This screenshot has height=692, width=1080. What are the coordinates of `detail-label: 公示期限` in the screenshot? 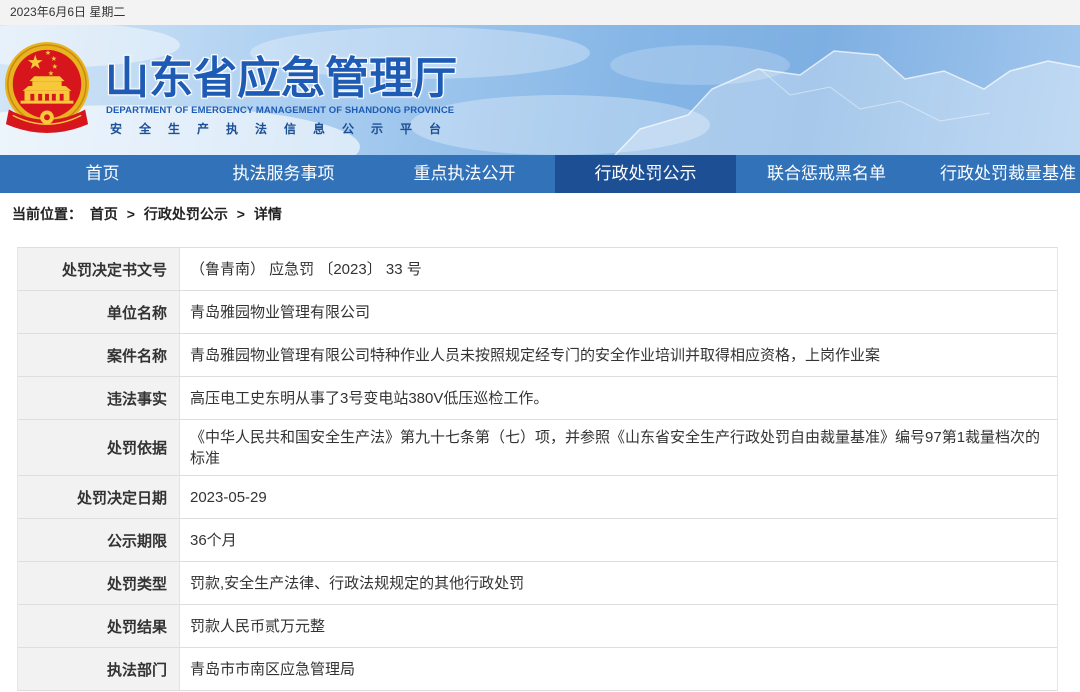 It's located at (99, 540).